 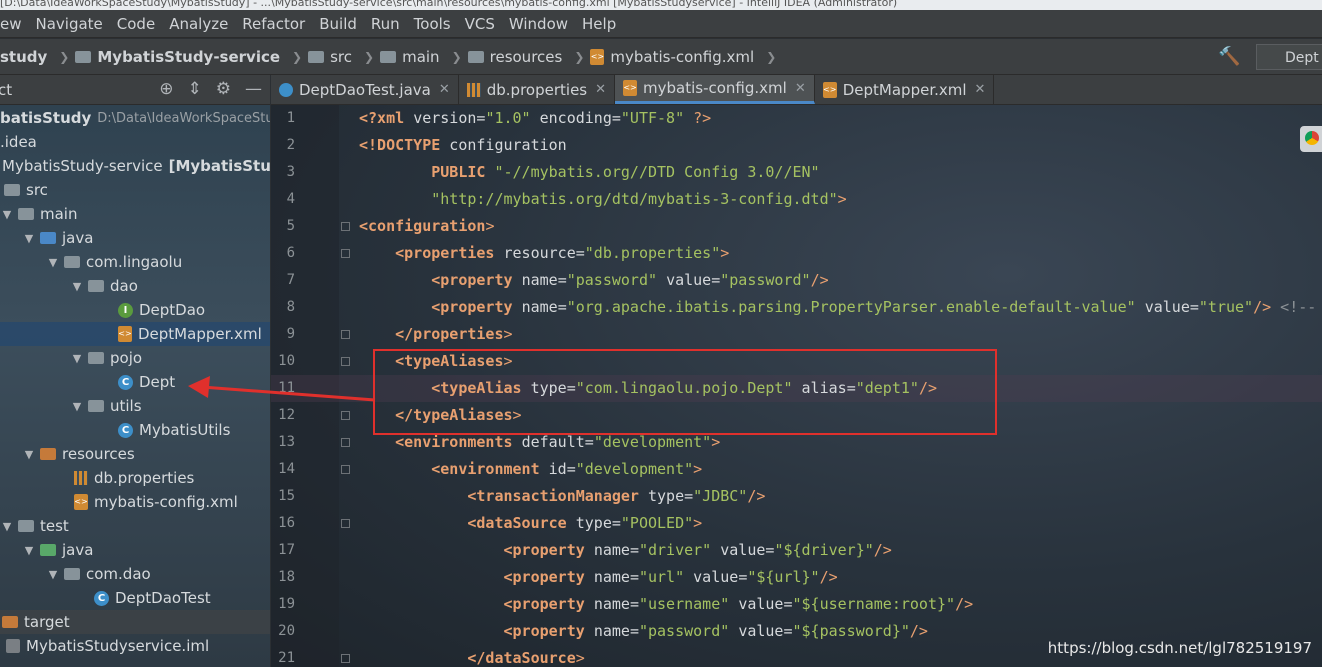 What do you see at coordinates (135, 238) in the screenshot?
I see `tree-item-java: ▼ java` at bounding box center [135, 238].